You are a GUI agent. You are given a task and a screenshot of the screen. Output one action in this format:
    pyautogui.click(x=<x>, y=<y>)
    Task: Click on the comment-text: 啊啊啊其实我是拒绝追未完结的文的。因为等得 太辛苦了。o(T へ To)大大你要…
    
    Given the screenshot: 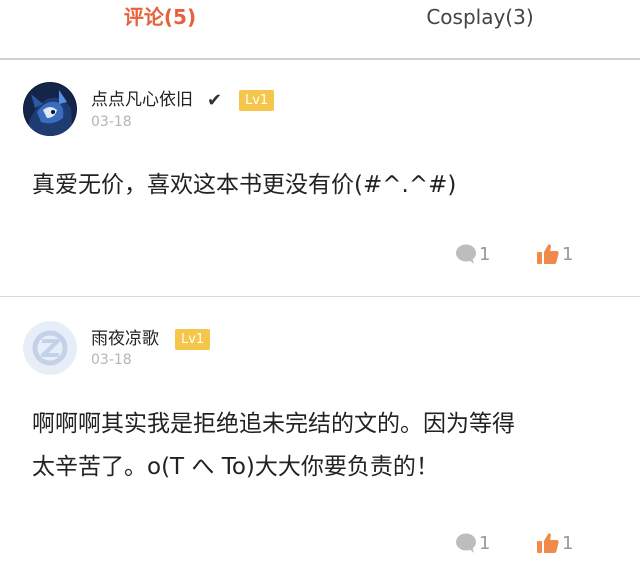 What is the action you would take?
    pyautogui.click(x=322, y=446)
    